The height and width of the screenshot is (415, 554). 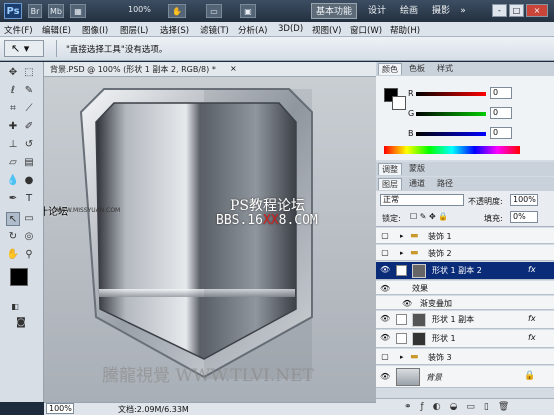 What do you see at coordinates (524, 200) in the screenshot?
I see `opacity-input: 100%` at bounding box center [524, 200].